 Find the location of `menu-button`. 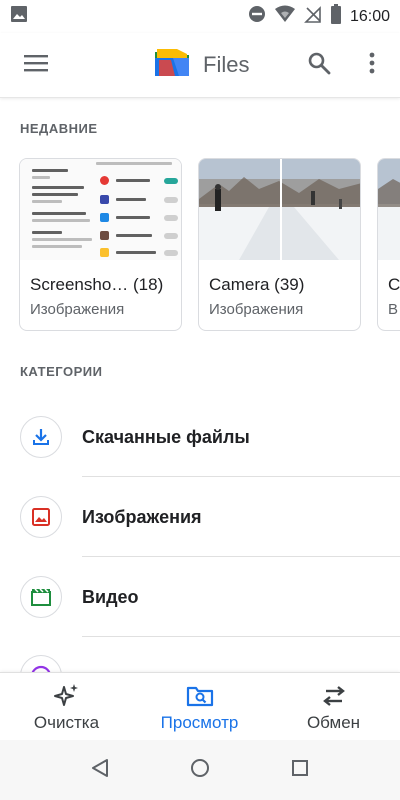

menu-button is located at coordinates (36, 65).